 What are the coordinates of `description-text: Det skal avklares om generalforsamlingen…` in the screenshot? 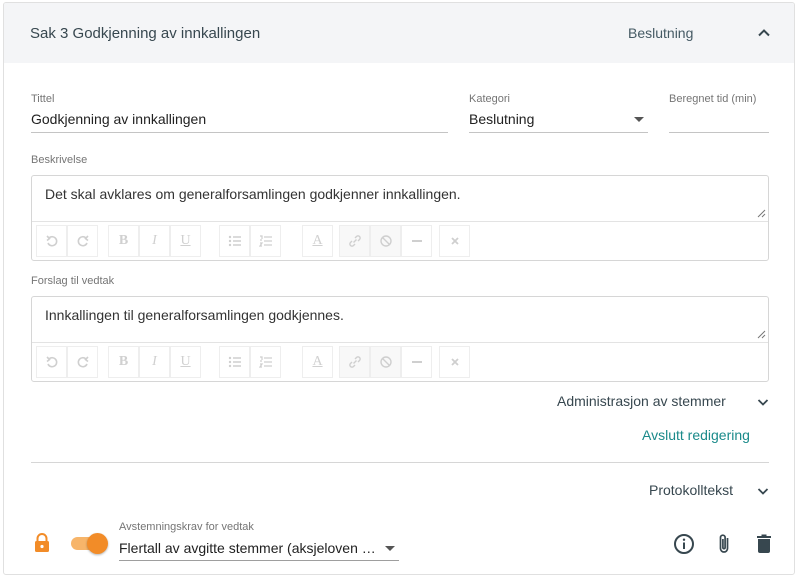 It's located at (253, 194).